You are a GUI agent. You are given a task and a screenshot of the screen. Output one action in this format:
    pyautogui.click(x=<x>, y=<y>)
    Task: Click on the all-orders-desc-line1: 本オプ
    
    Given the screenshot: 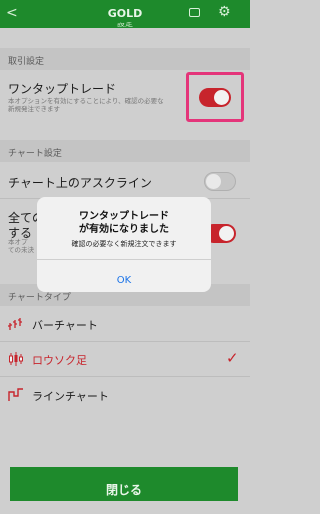 What is the action you would take?
    pyautogui.click(x=18, y=242)
    